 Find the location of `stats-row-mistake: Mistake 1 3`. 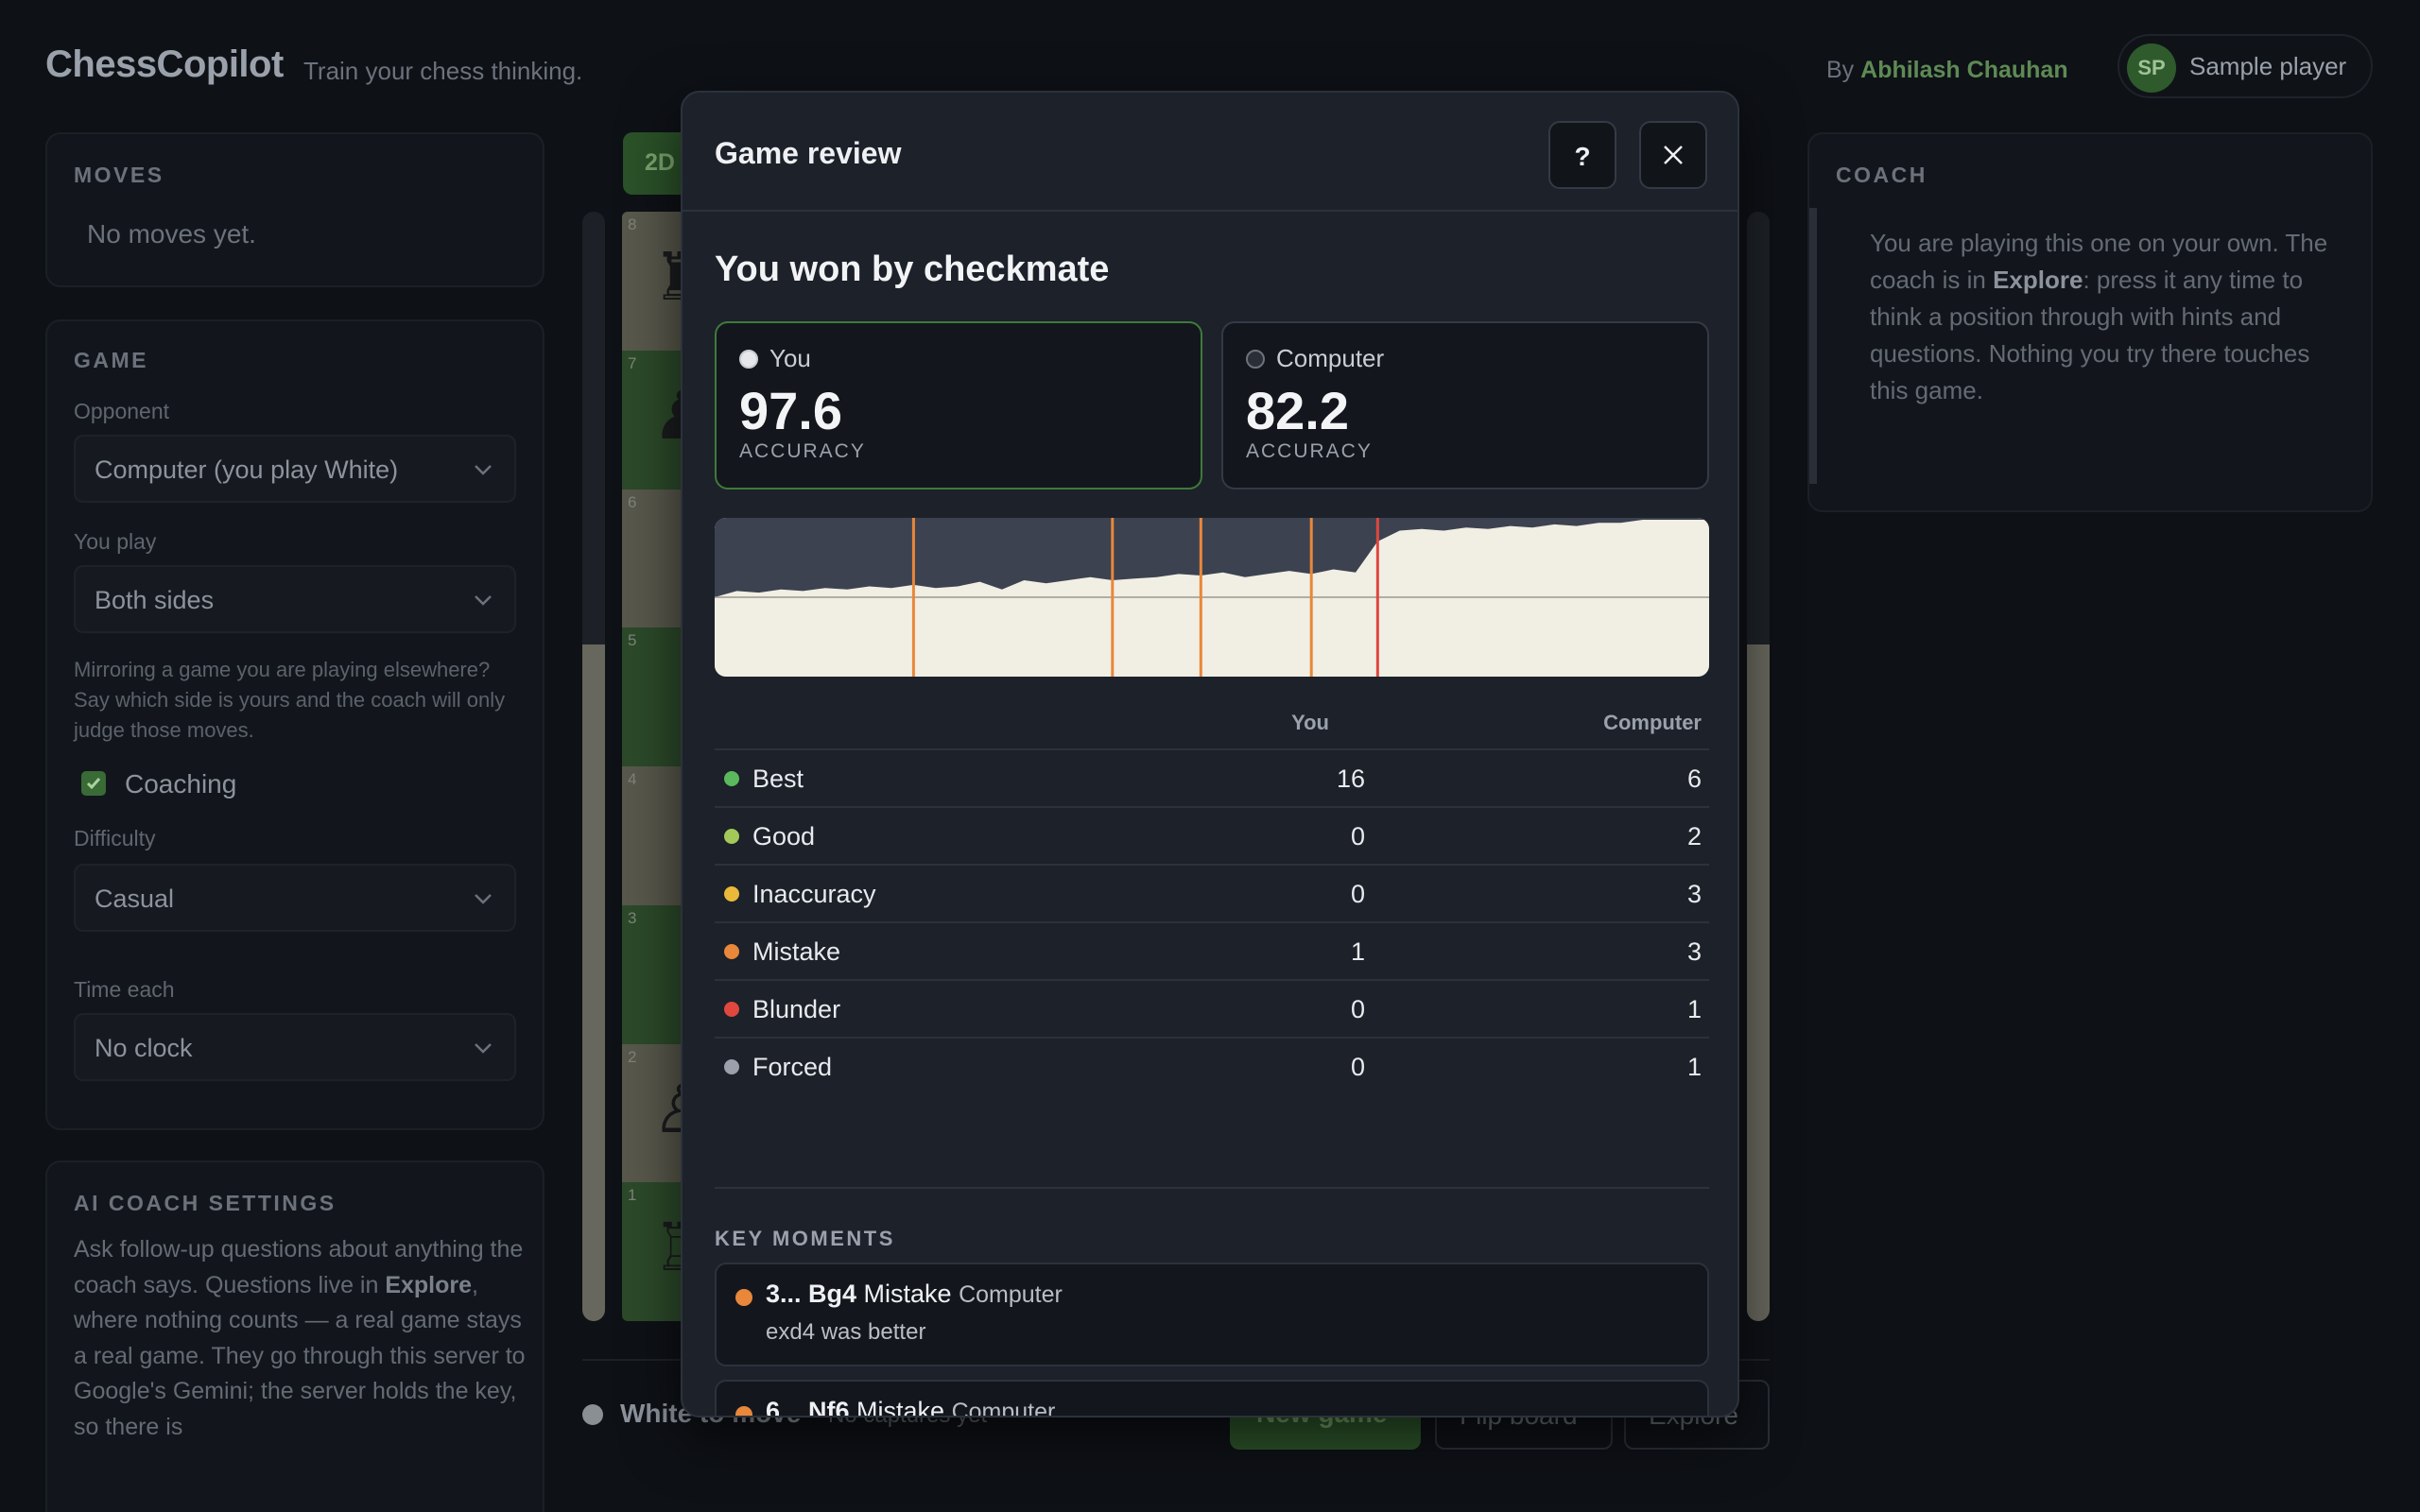

stats-row-mistake: Mistake 1 3 is located at coordinates (1212, 949).